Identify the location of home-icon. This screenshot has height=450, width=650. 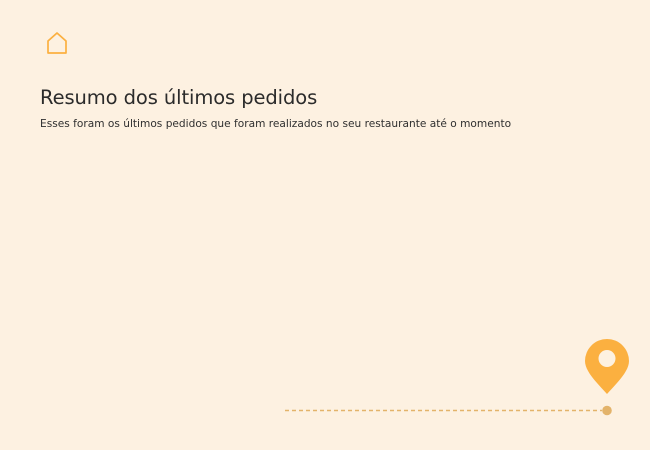
(57, 43).